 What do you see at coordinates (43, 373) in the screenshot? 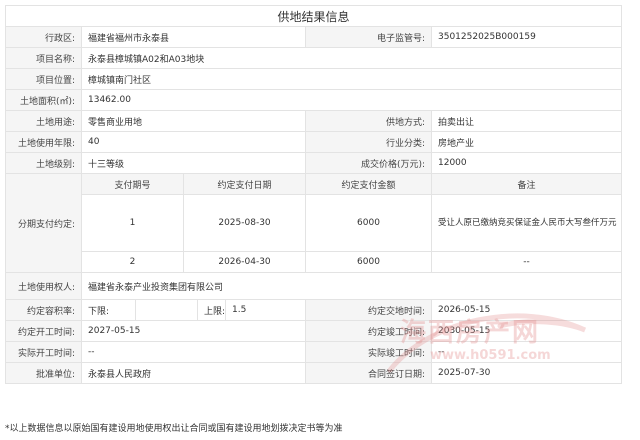
I see `approval-unit-label: 批准单位:` at bounding box center [43, 373].